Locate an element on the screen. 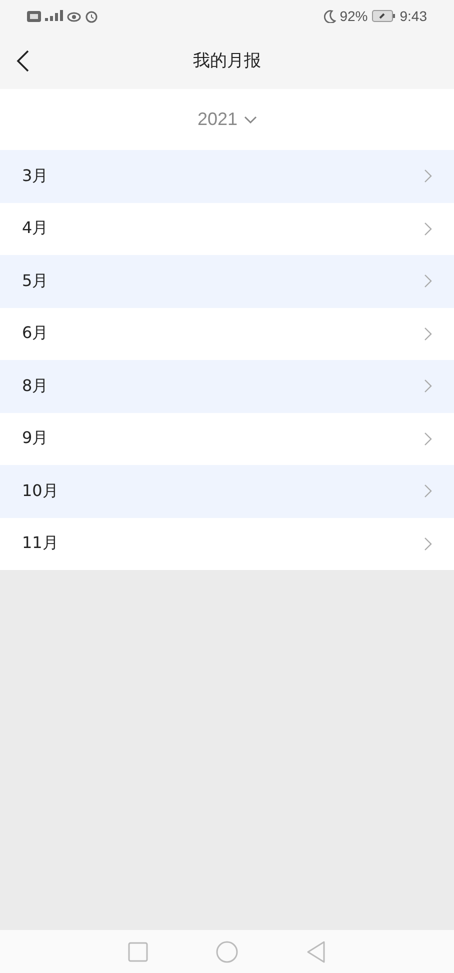 This screenshot has height=973, width=454. hd-icon is located at coordinates (34, 16).